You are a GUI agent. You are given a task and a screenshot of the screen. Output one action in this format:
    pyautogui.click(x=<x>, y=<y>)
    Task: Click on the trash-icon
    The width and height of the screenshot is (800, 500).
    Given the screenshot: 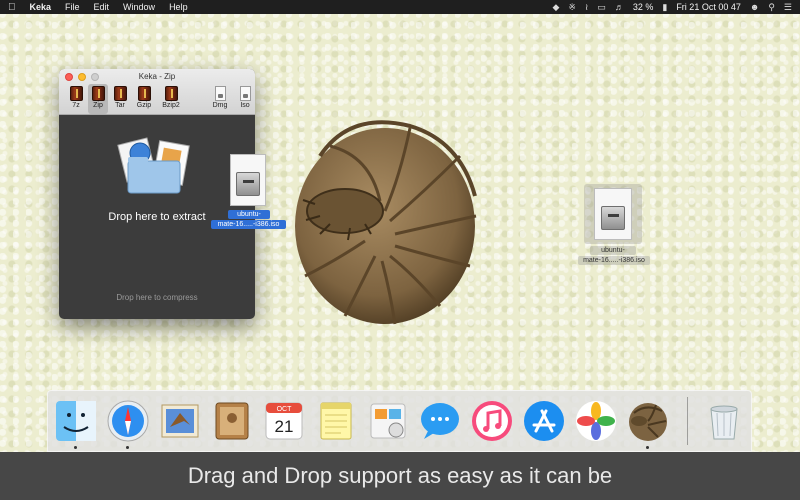 What is the action you would take?
    pyautogui.click(x=724, y=422)
    